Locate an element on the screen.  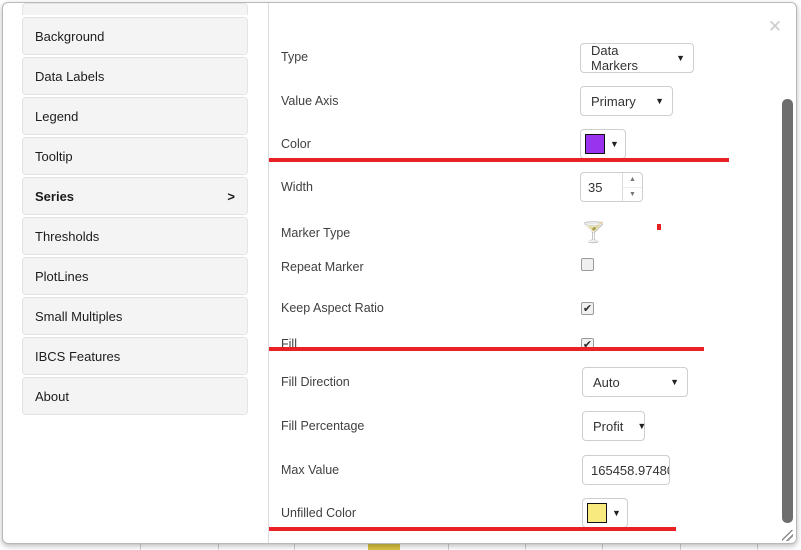
panel-scrollbar-track is located at coordinates (788, 273).